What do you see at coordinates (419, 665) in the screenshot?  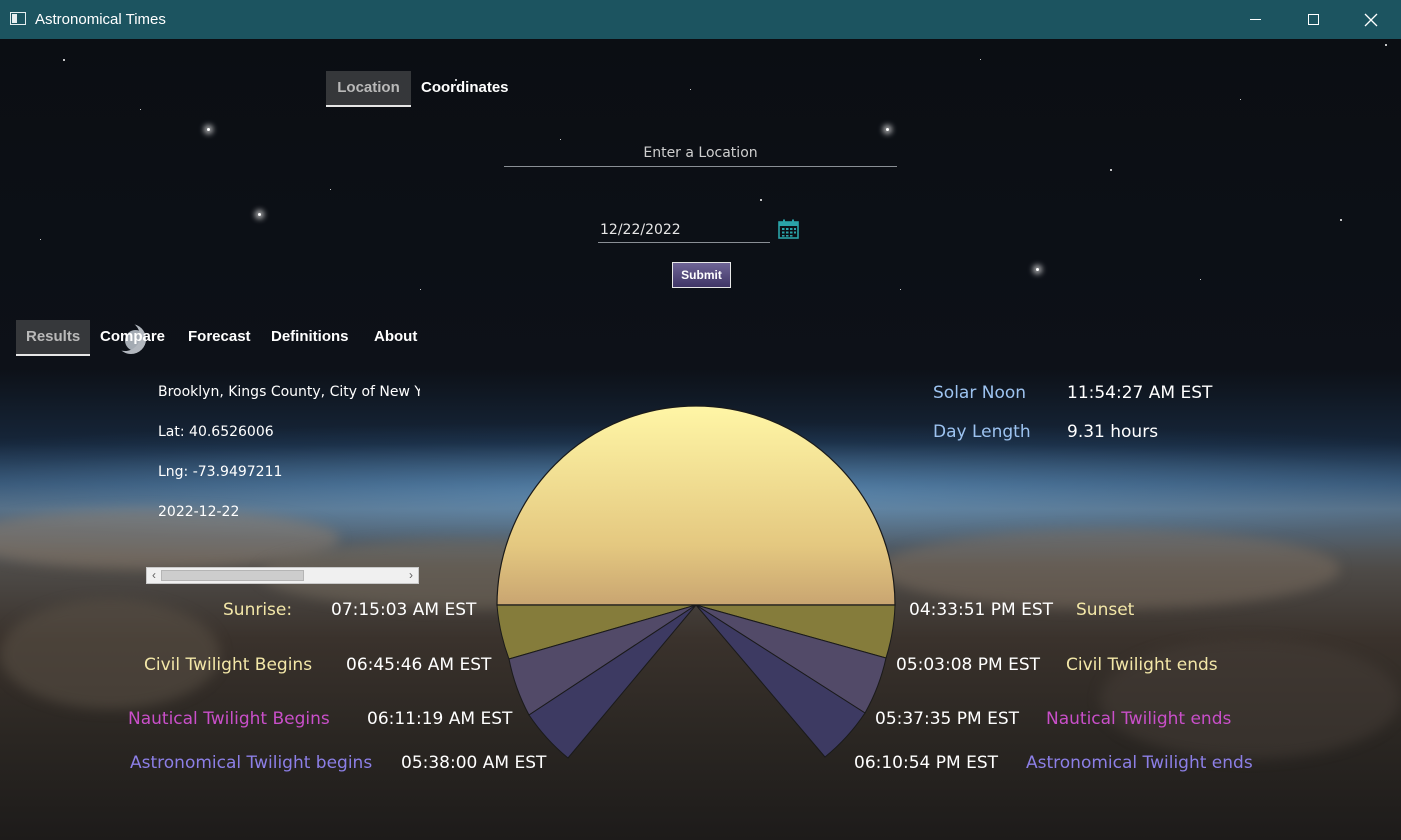 I see `civil-twilight-begins-time: 06:45:46 AM EST` at bounding box center [419, 665].